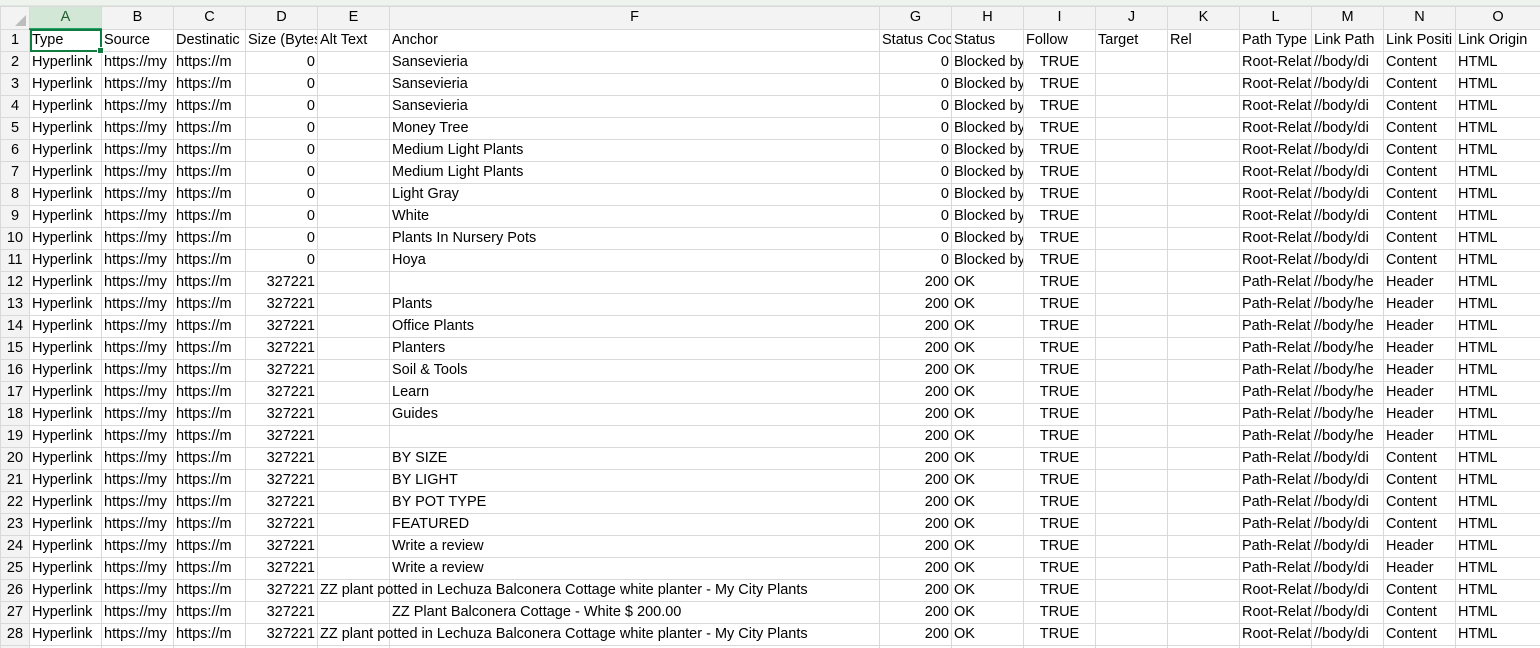 The width and height of the screenshot is (1540, 648). I want to click on row-header: 19, so click(15, 437).